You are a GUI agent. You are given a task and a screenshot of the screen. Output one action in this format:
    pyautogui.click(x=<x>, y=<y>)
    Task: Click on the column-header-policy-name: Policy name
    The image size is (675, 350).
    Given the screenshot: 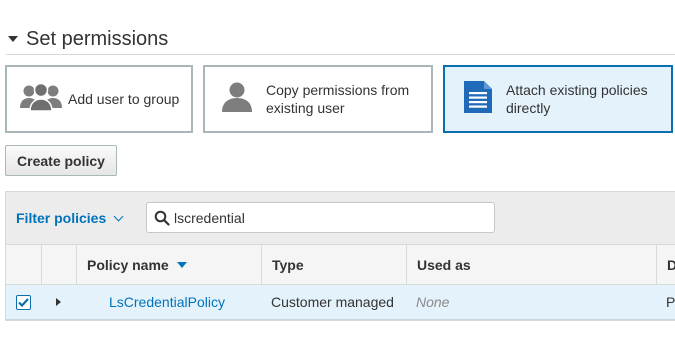 What is the action you would take?
    pyautogui.click(x=168, y=264)
    